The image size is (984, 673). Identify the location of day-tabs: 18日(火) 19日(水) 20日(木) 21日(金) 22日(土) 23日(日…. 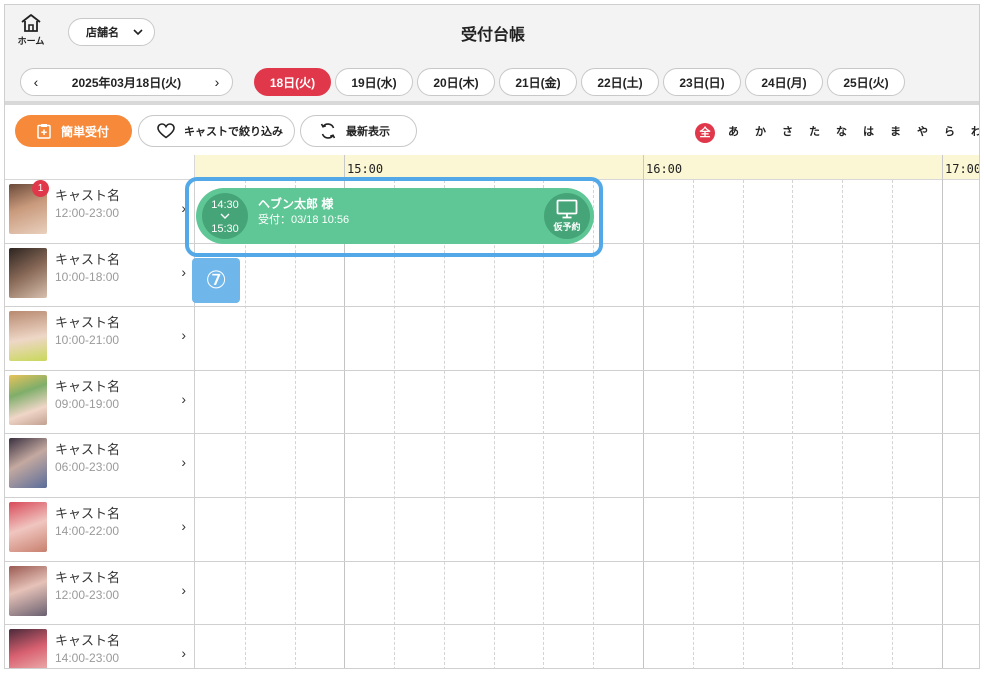
(579, 82).